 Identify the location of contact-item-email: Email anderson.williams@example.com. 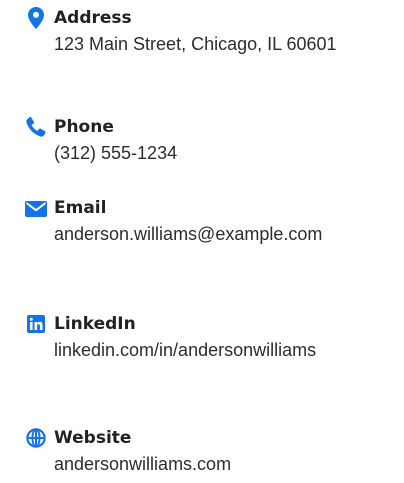
(203, 222).